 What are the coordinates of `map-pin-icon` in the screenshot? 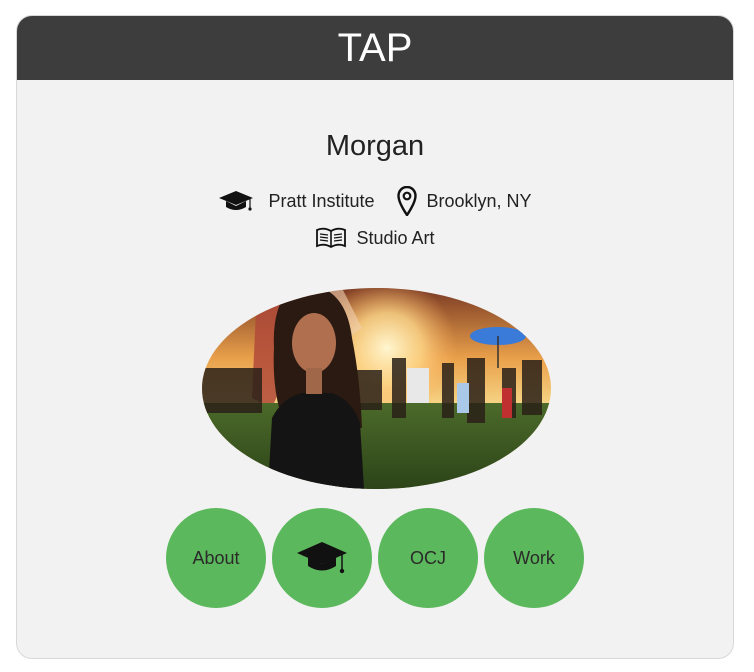 It's located at (406, 201).